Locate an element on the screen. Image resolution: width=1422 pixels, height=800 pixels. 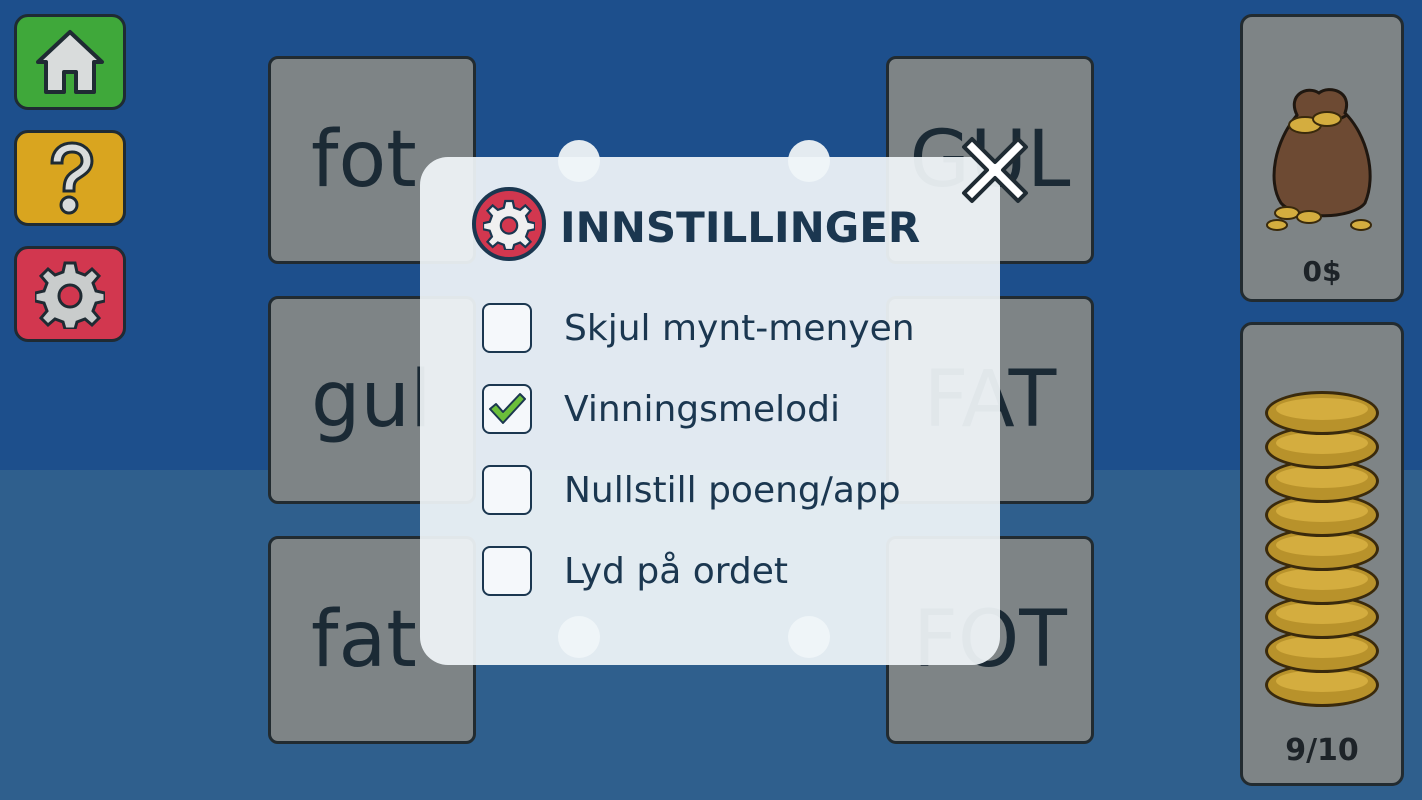
close-icon is located at coordinates (995, 170).